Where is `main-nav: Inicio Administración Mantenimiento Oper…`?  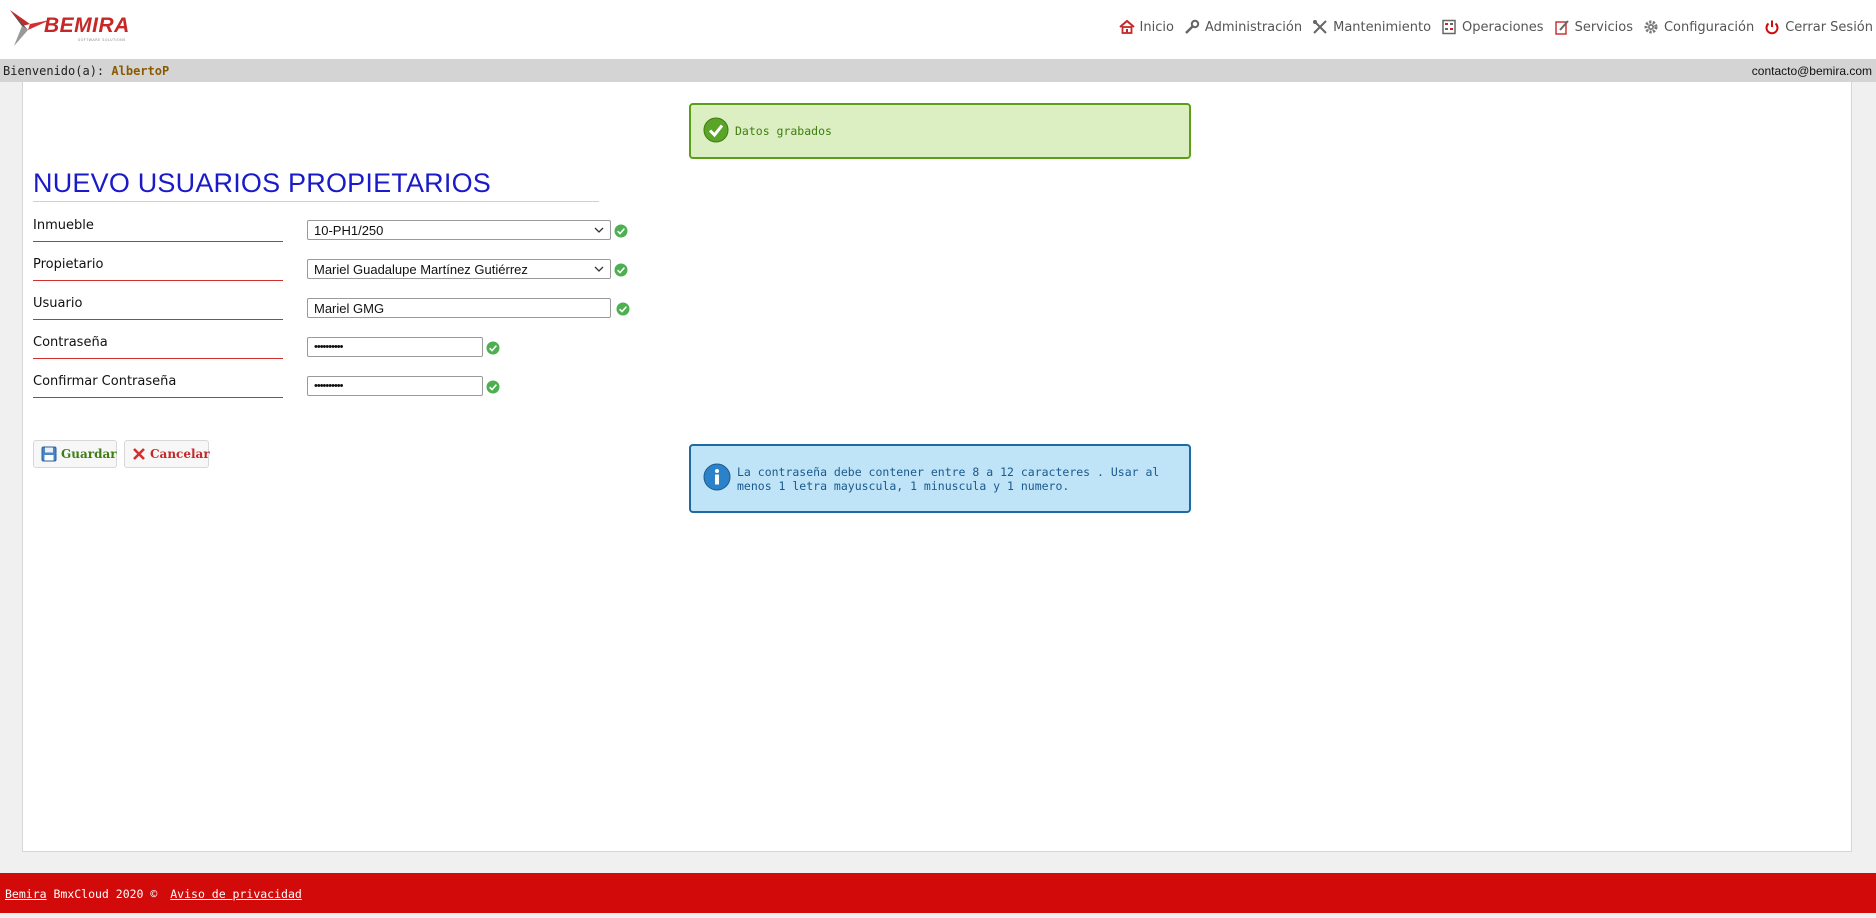 main-nav: Inicio Administración Mantenimiento Oper… is located at coordinates (1491, 27).